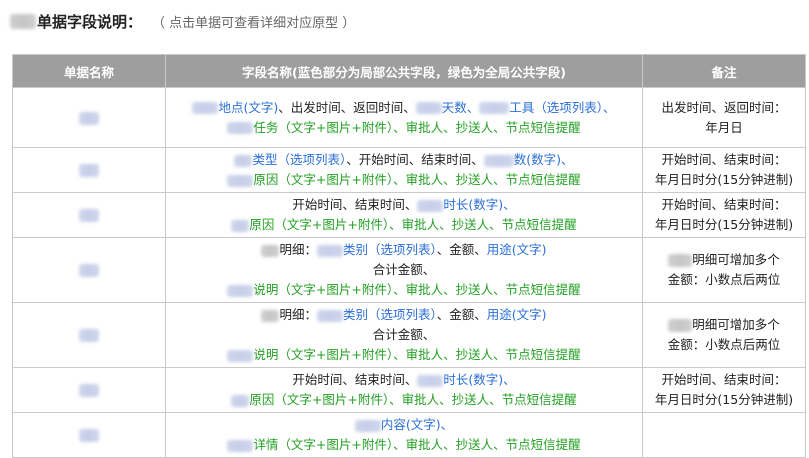 Image resolution: width=809 pixels, height=458 pixels. Describe the element at coordinates (724, 435) in the screenshot. I see `note-cell` at that location.